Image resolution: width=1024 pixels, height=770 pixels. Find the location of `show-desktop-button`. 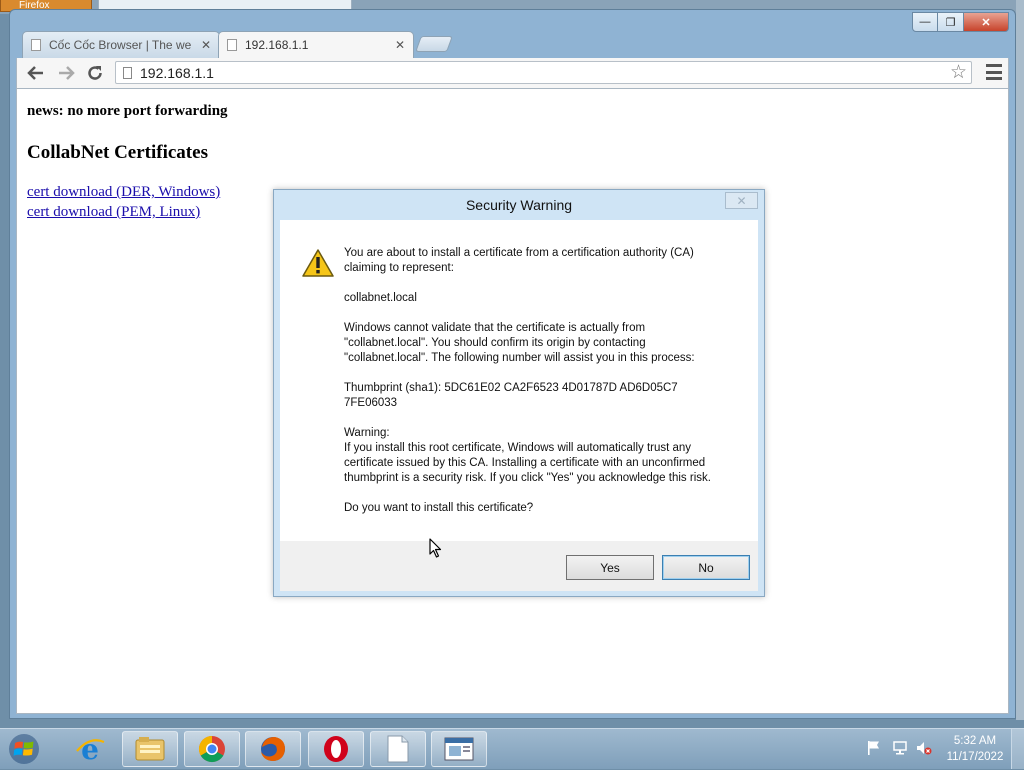

show-desktop-button is located at coordinates (1017, 749).